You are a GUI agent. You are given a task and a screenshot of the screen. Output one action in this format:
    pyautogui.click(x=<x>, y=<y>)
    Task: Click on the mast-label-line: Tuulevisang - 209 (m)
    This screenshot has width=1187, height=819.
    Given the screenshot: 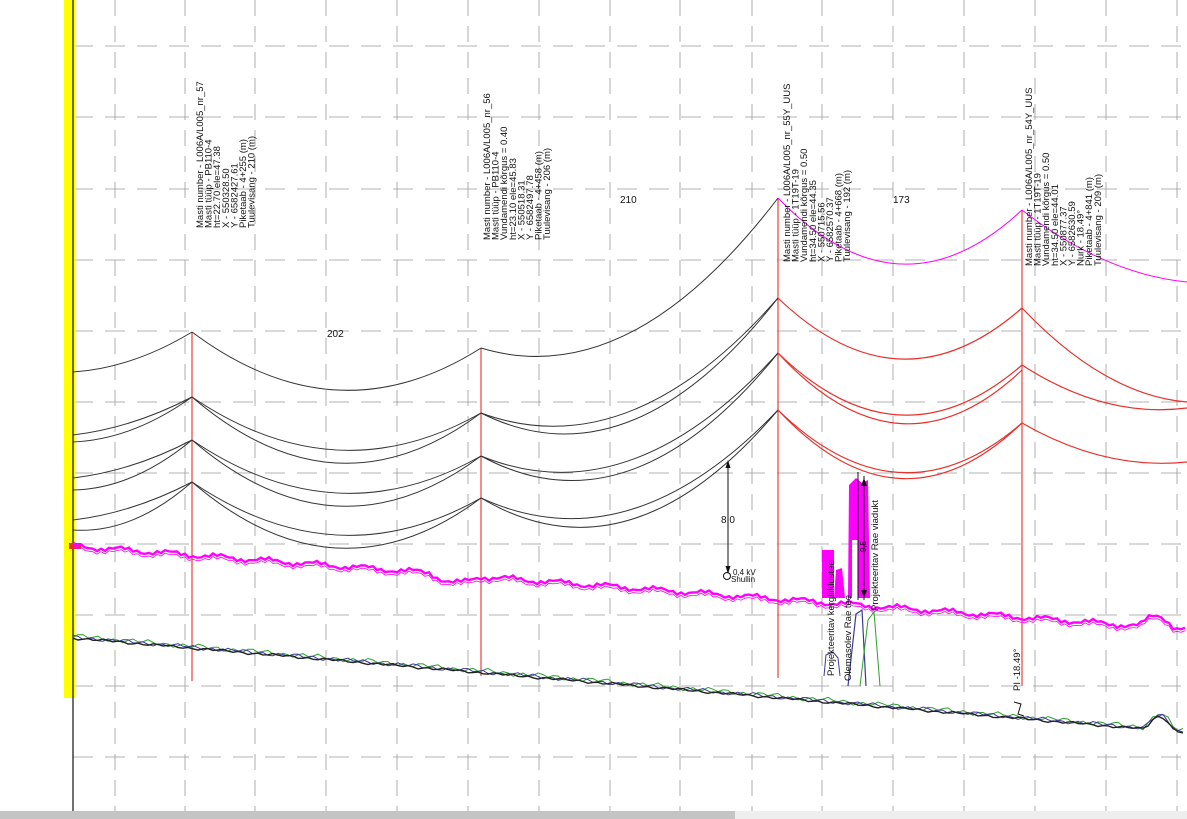 What is the action you would take?
    pyautogui.click(x=1098, y=220)
    